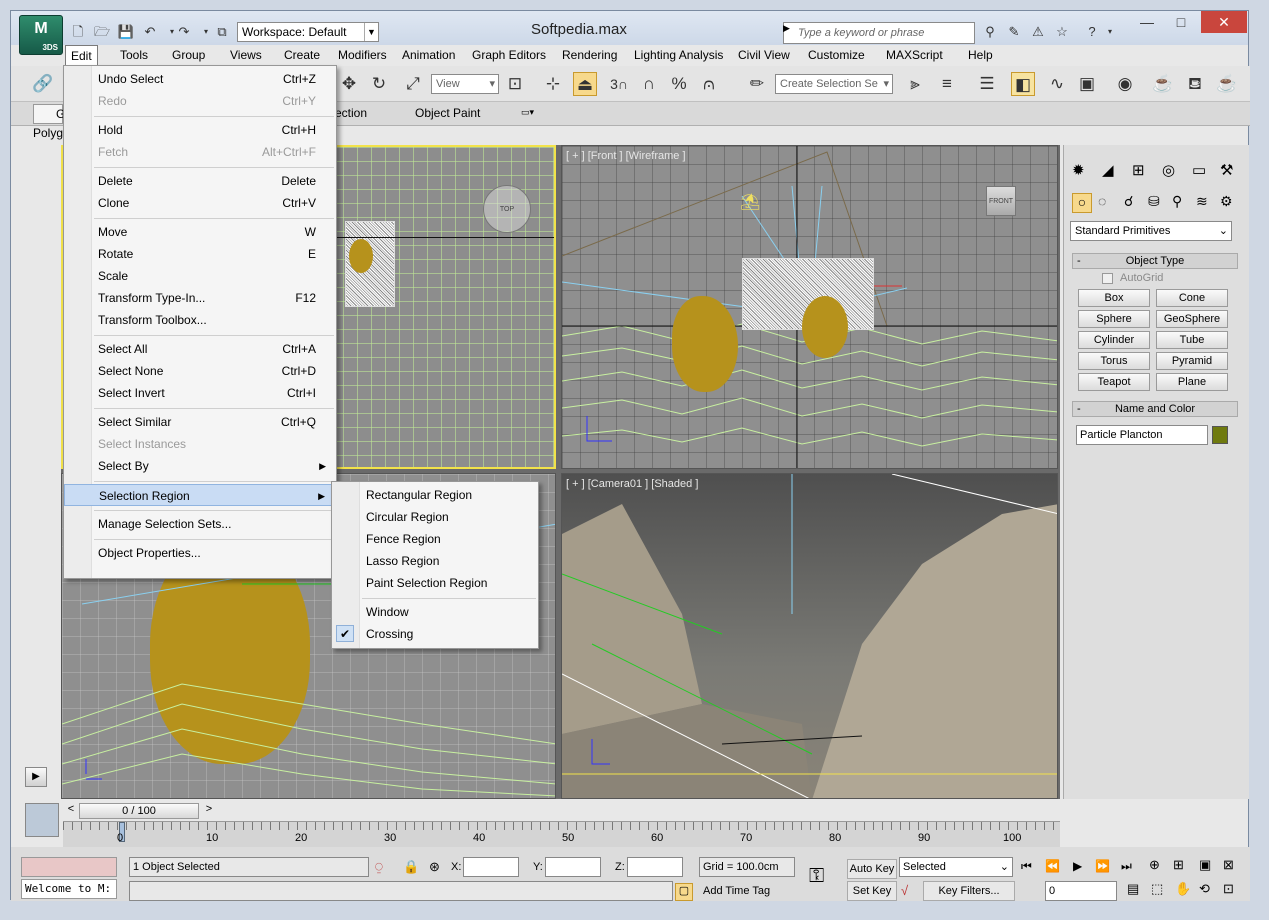 The image size is (1269, 920). Describe the element at coordinates (914, 55) in the screenshot. I see `menu-maxscript: MAXScript` at that location.